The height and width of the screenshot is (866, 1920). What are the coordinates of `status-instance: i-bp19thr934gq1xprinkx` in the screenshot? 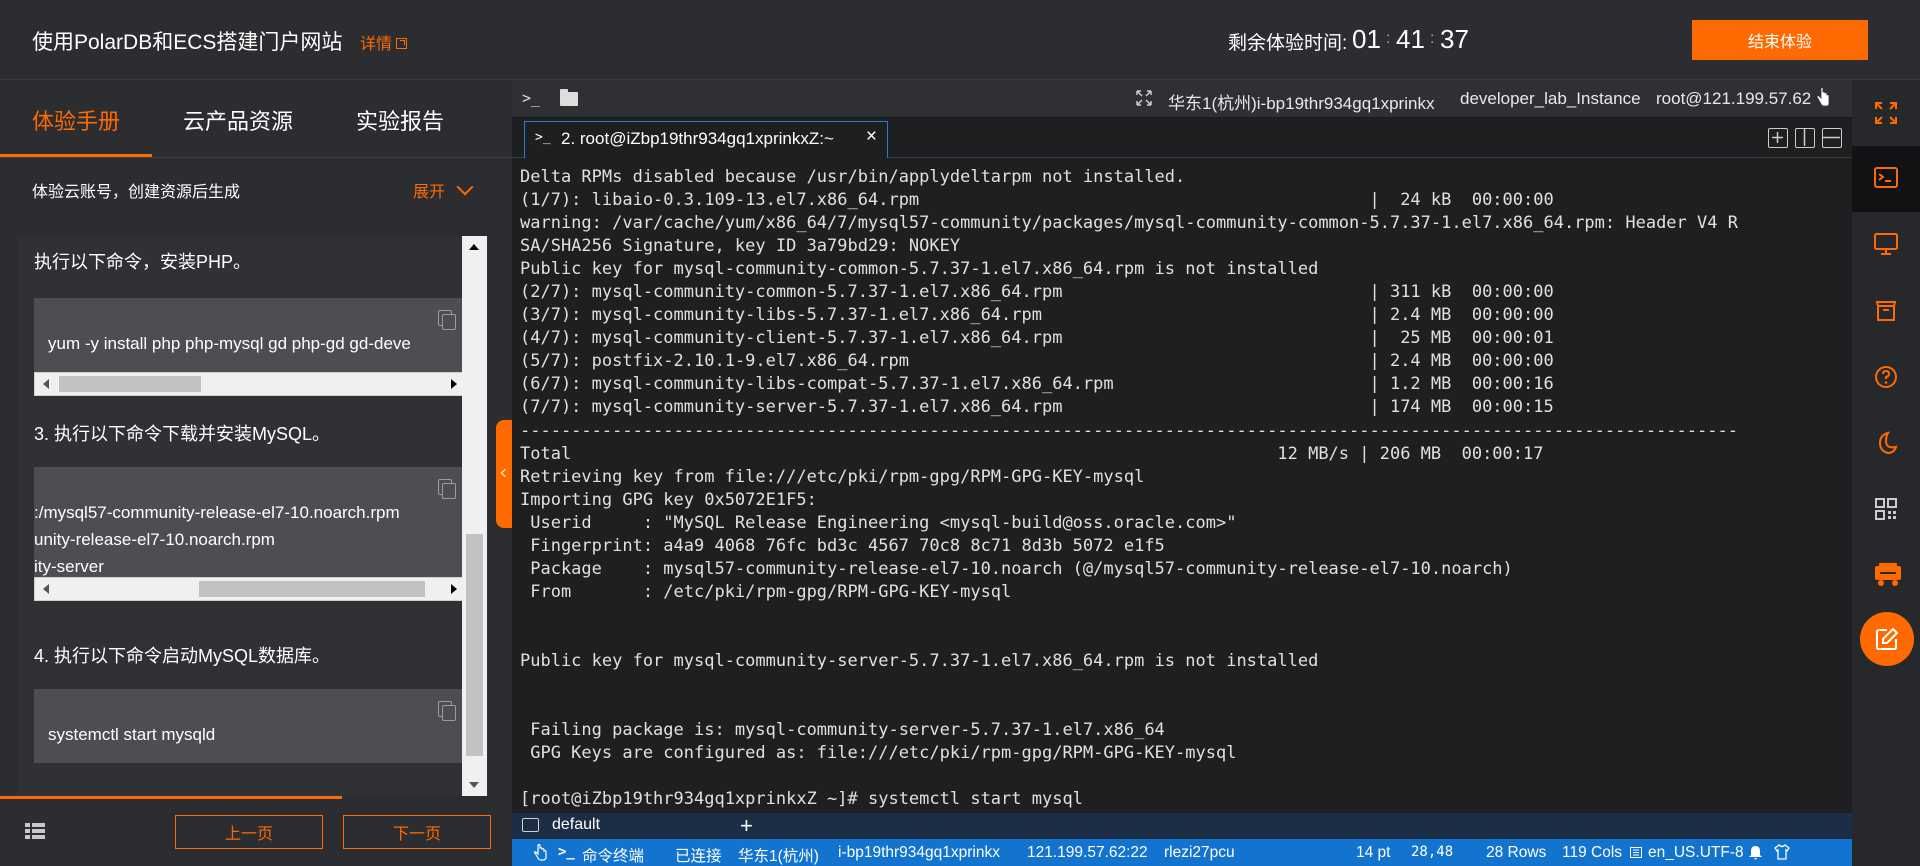 It's located at (919, 852).